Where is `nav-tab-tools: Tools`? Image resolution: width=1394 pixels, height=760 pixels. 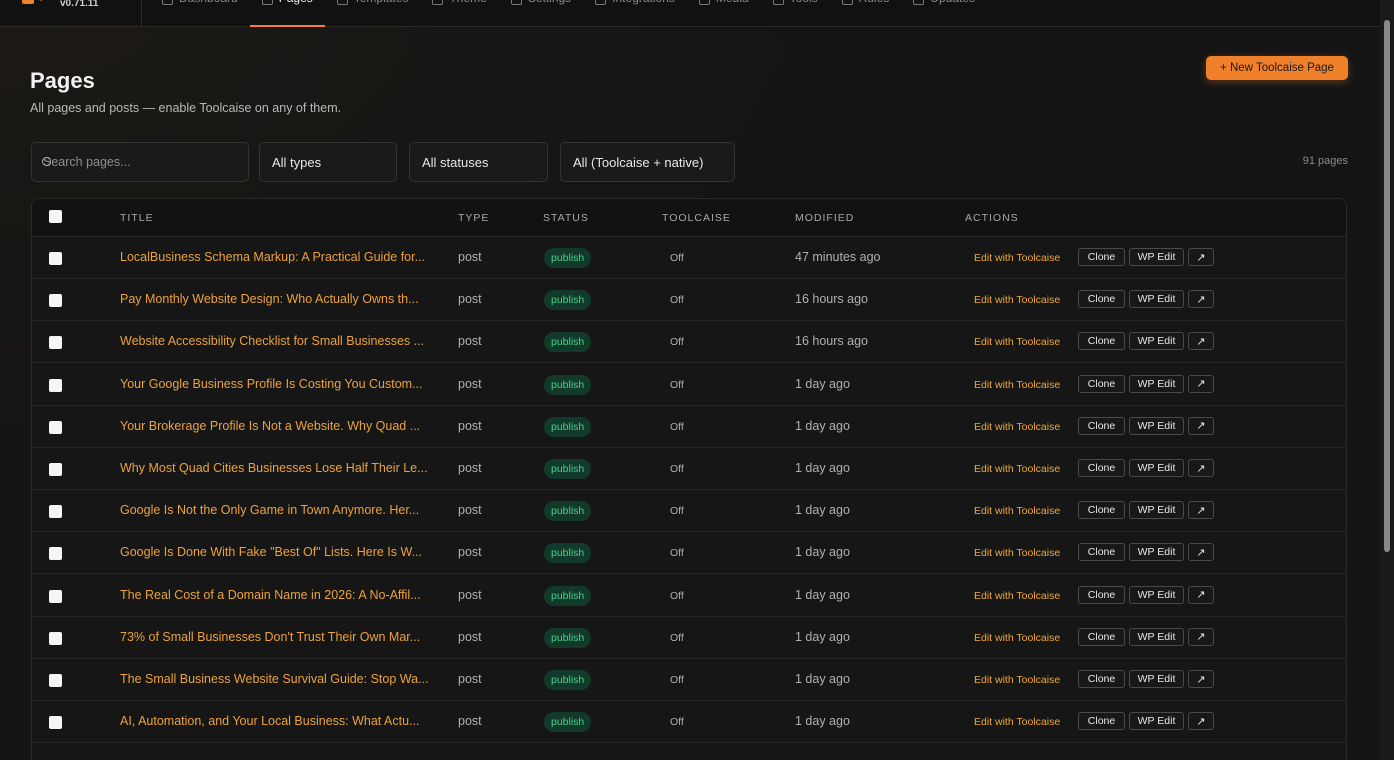 nav-tab-tools: Tools is located at coordinates (795, 9).